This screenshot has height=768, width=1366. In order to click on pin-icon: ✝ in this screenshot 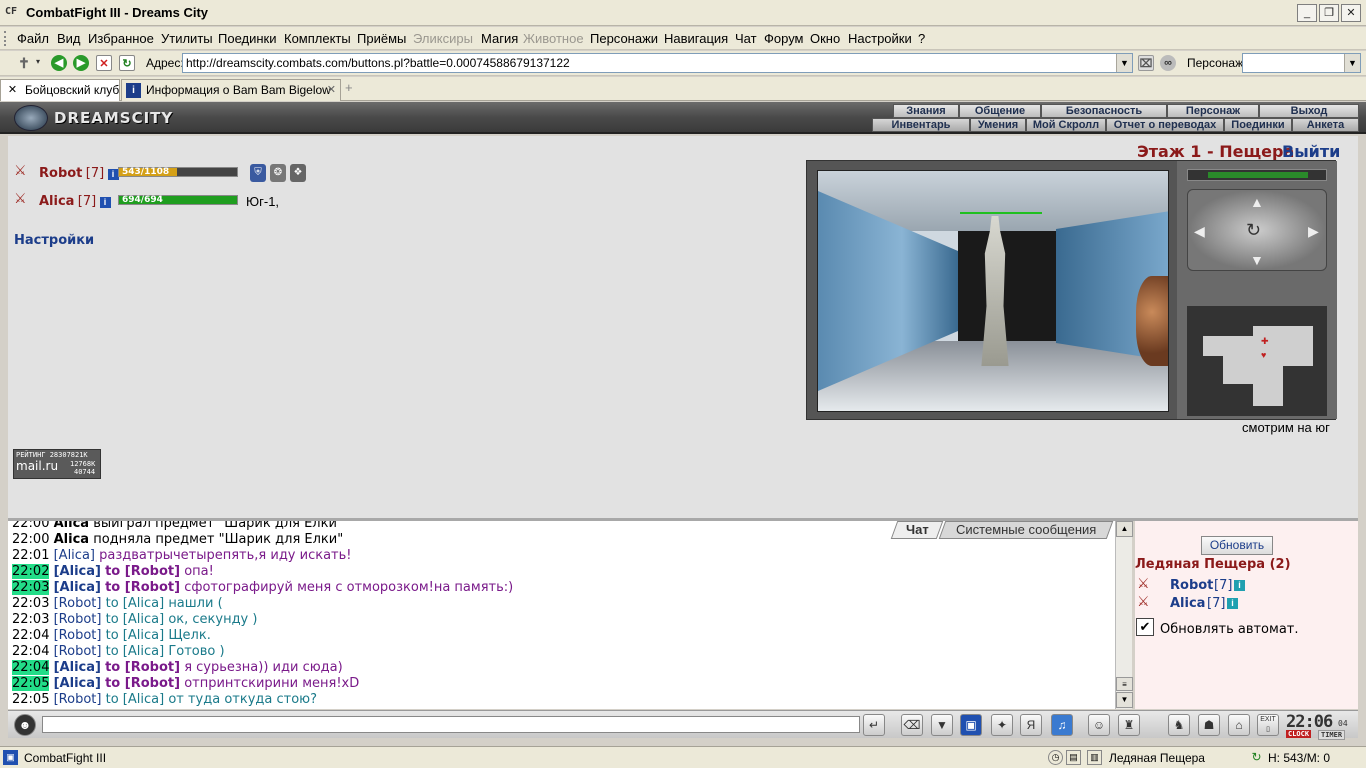, I will do `click(24, 63)`.